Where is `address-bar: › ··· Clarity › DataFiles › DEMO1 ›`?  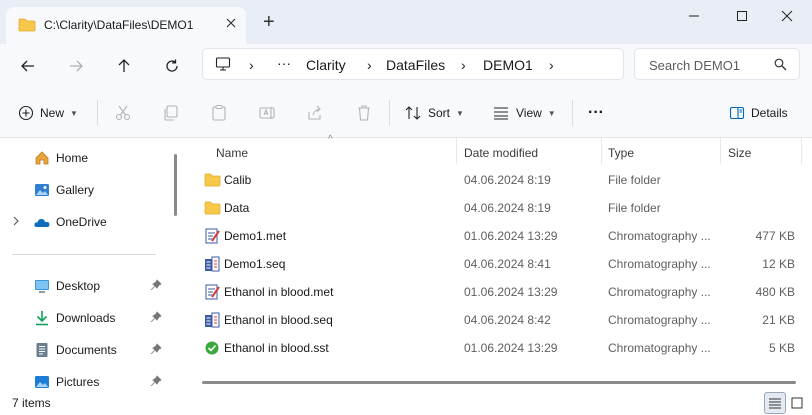
address-bar: › ··· Clarity › DataFiles › DEMO1 › is located at coordinates (413, 64).